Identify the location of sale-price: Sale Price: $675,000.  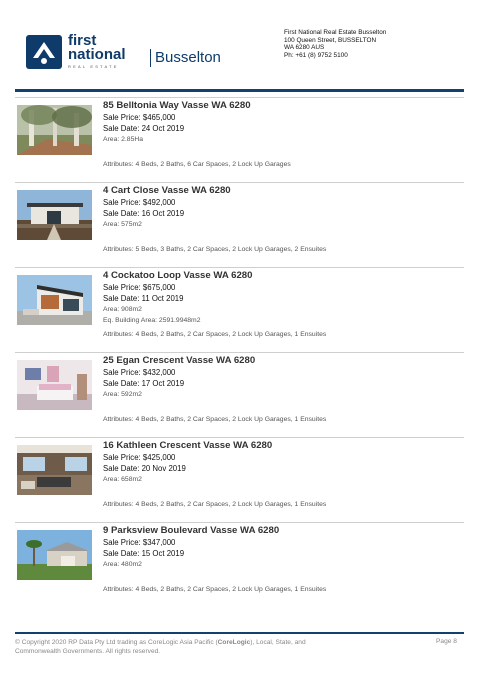
(139, 287).